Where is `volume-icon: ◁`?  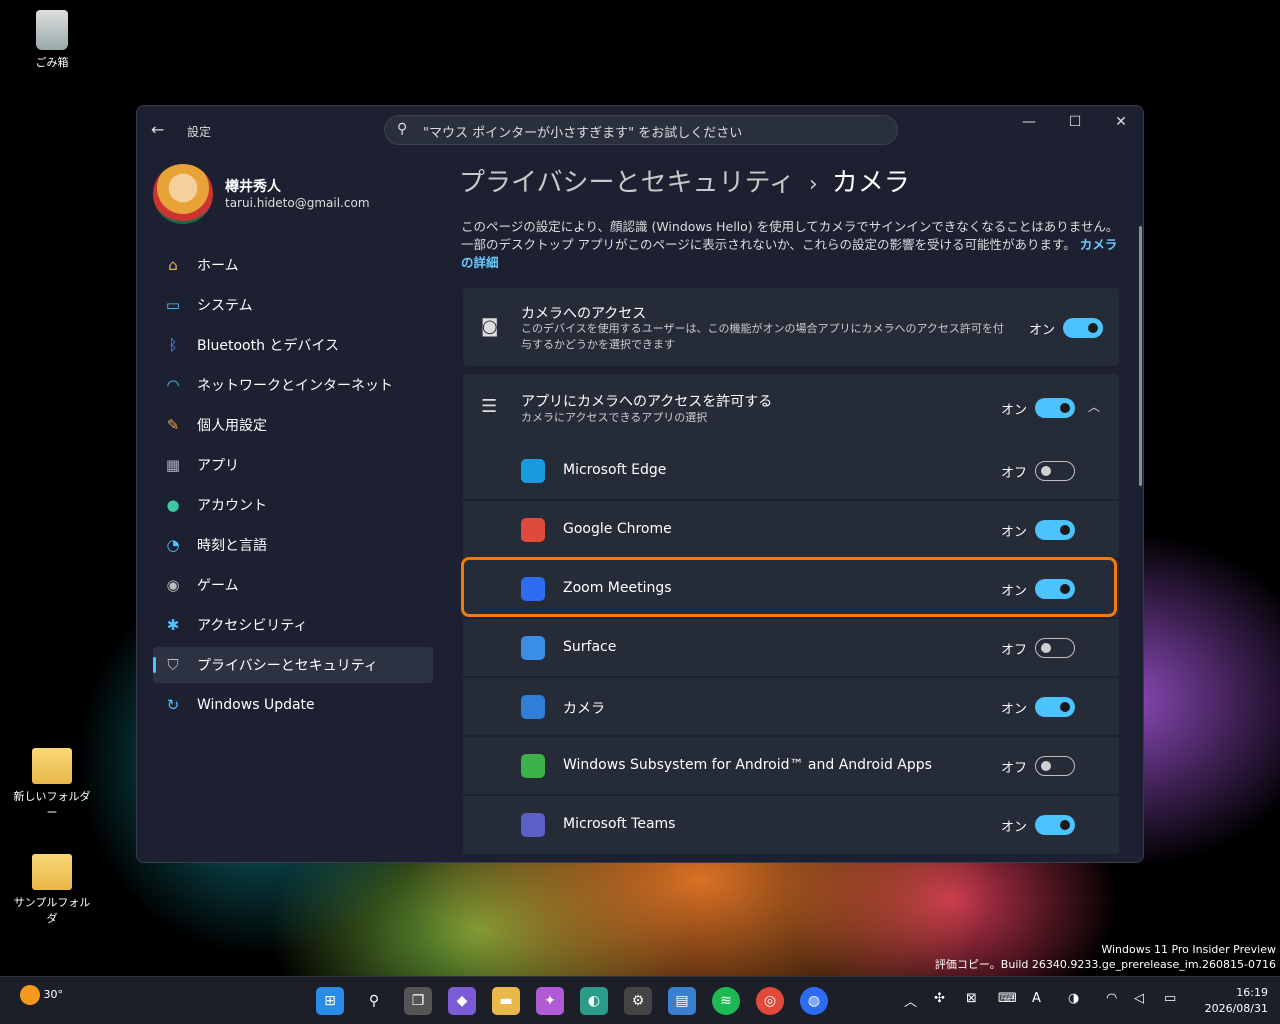 volume-icon: ◁ is located at coordinates (1139, 998).